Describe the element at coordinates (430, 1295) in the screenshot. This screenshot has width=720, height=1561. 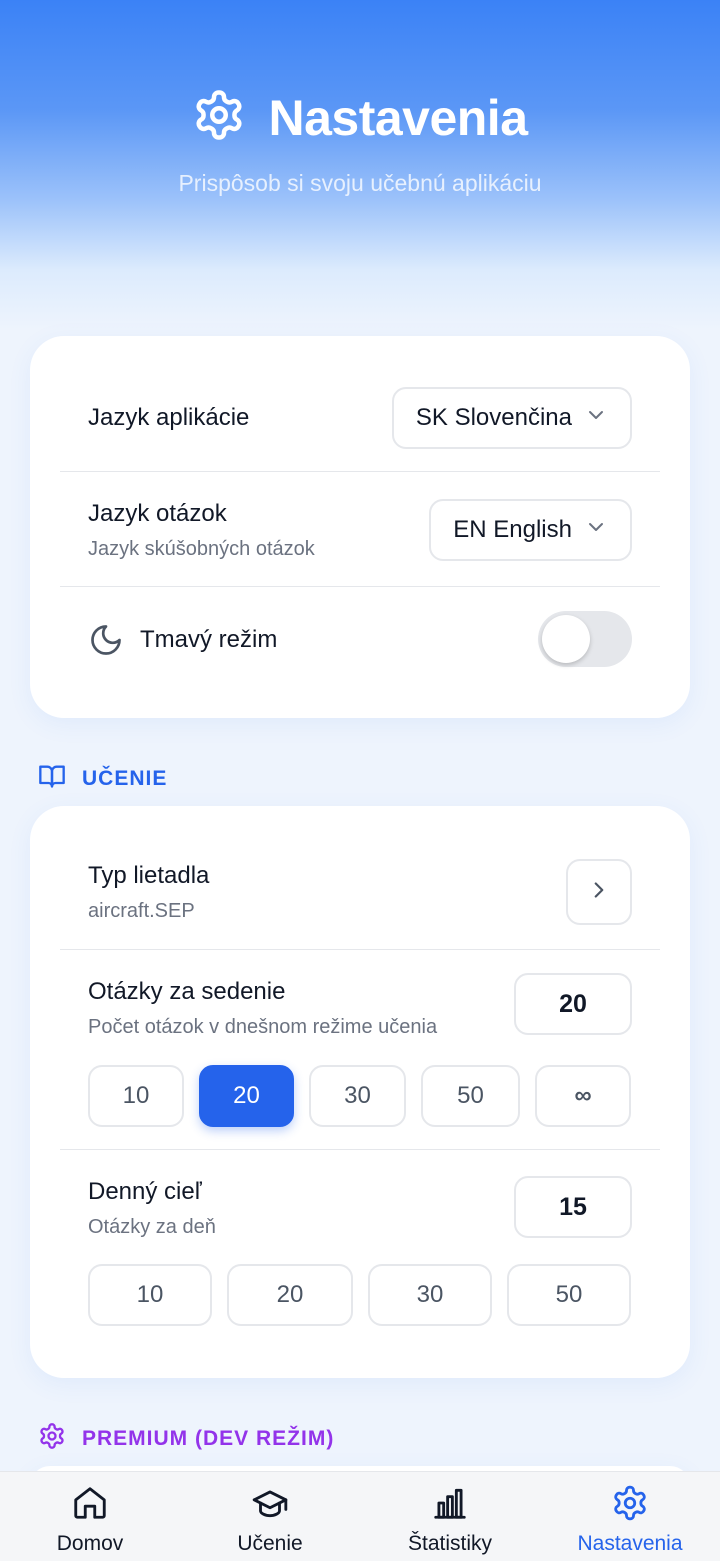
I see `daily-goal-option-30: 30` at that location.